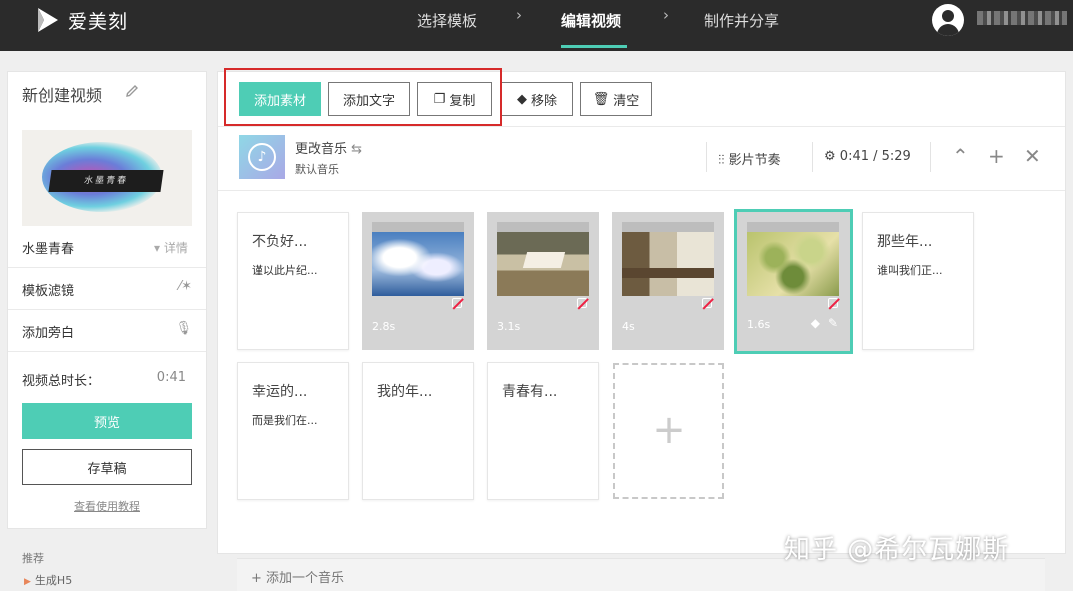  I want to click on music-note-icon: ♪, so click(262, 157).